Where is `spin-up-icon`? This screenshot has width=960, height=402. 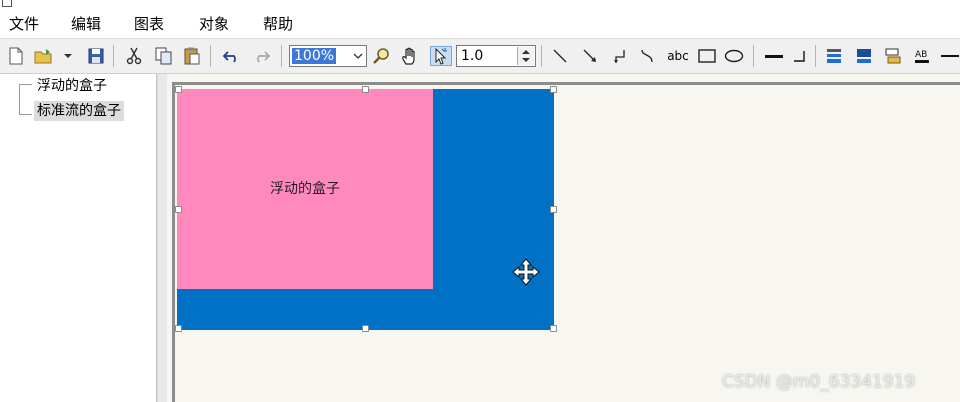 spin-up-icon is located at coordinates (526, 52).